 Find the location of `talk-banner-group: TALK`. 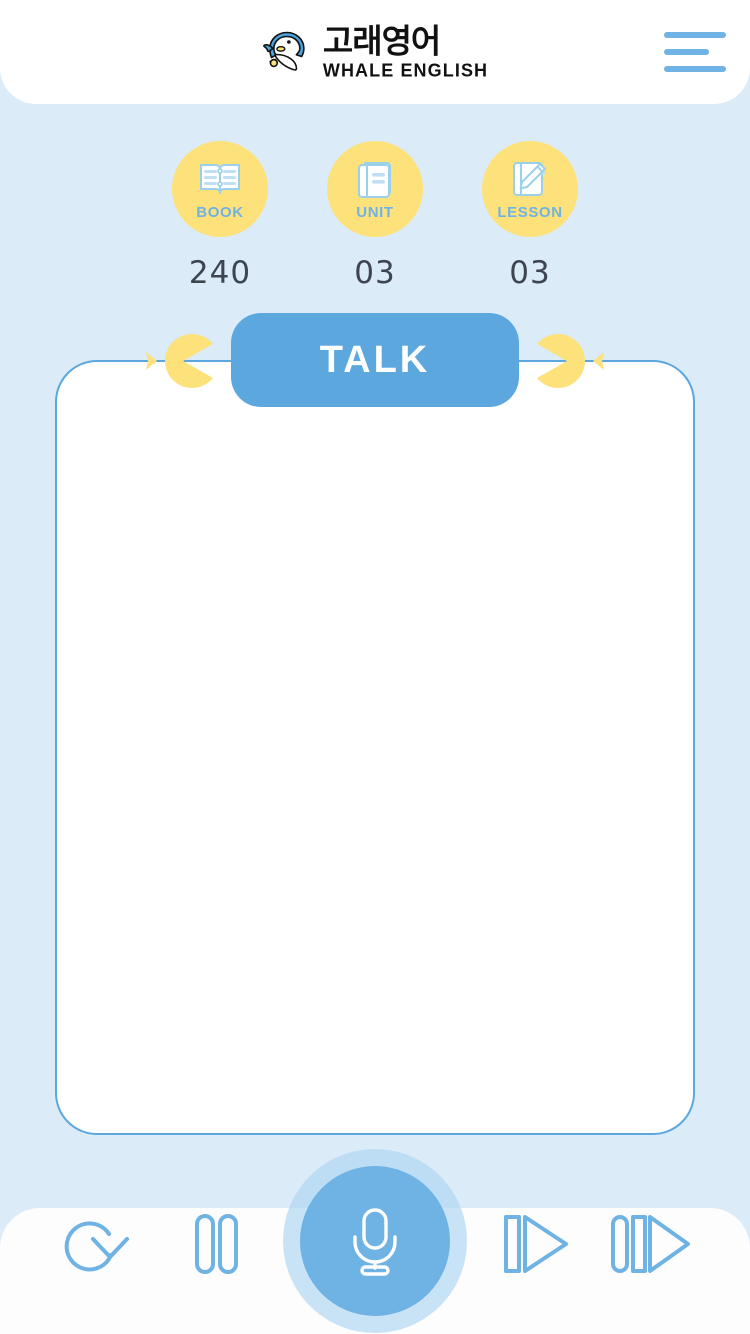

talk-banner-group: TALK is located at coordinates (375, 360).